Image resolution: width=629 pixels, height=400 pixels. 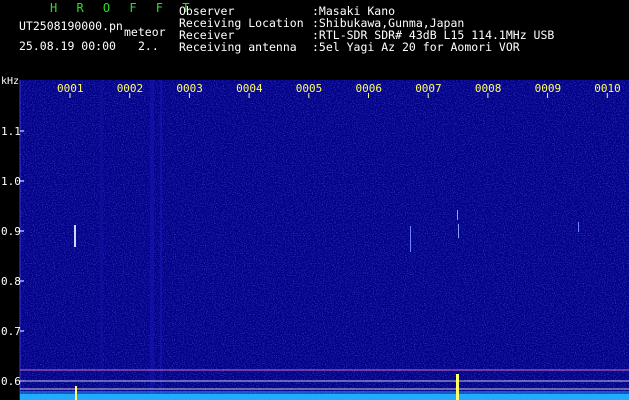 I want to click on freq-tick-label: 0.8, so click(x=11, y=281).